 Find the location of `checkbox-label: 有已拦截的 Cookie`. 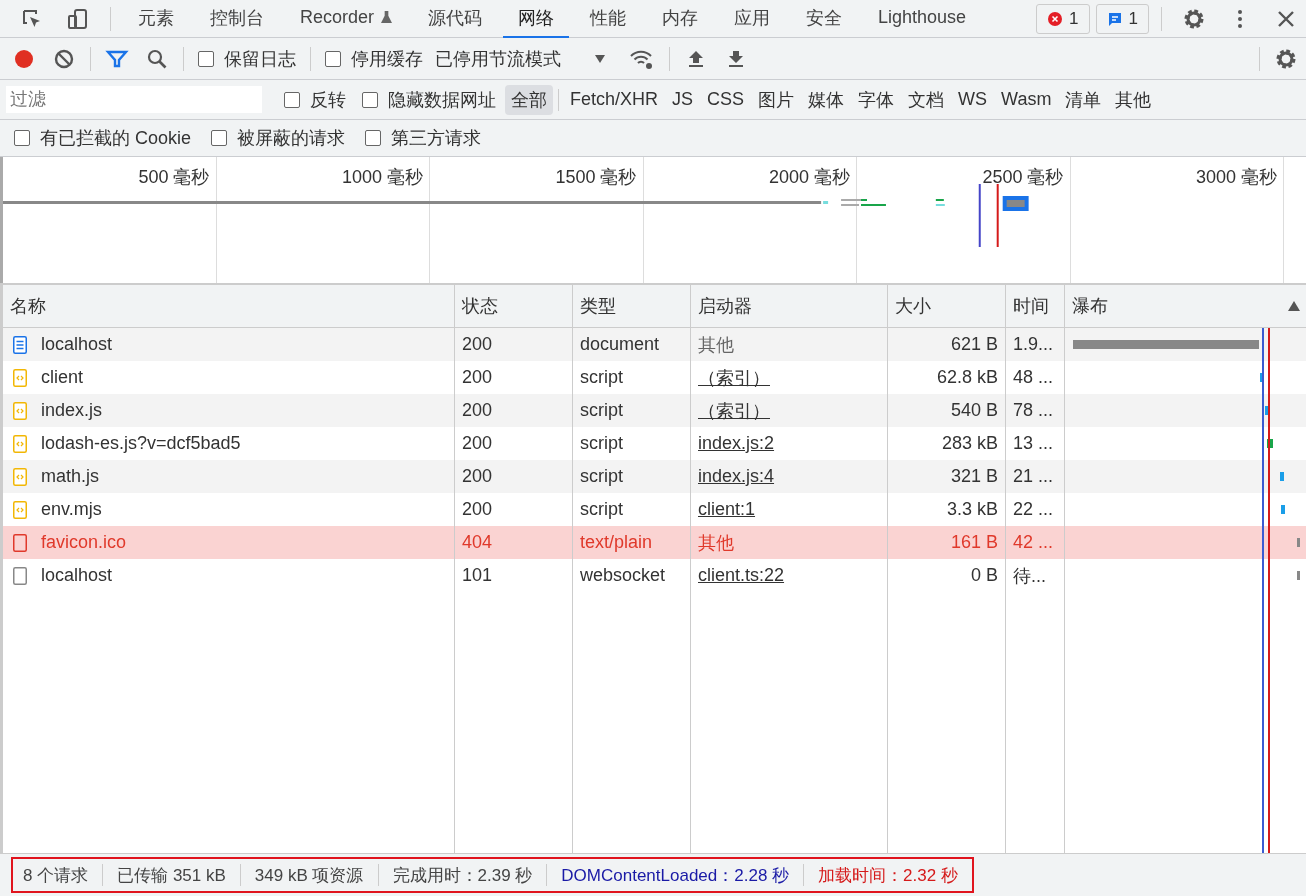

checkbox-label: 有已拦截的 Cookie is located at coordinates (116, 138).